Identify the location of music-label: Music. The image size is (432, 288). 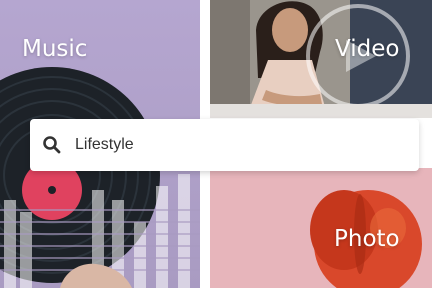
(55, 49).